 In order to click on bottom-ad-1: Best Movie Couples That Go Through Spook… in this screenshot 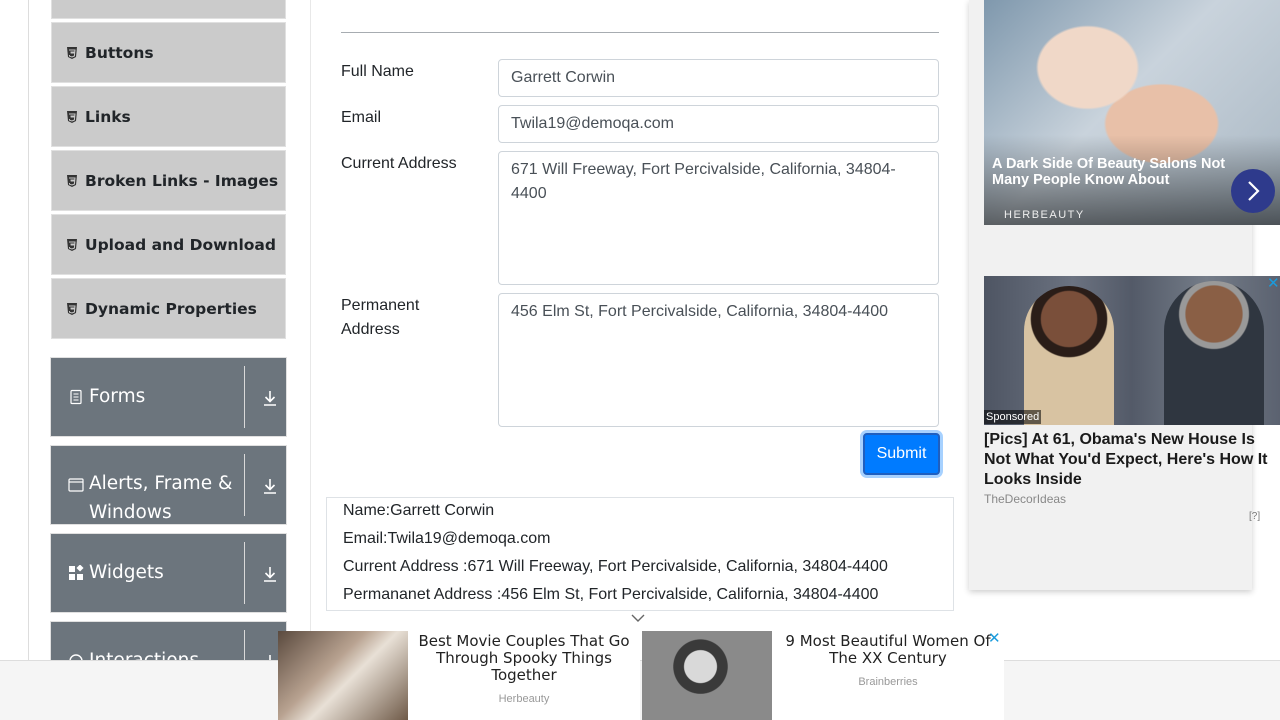, I will do `click(459, 675)`.